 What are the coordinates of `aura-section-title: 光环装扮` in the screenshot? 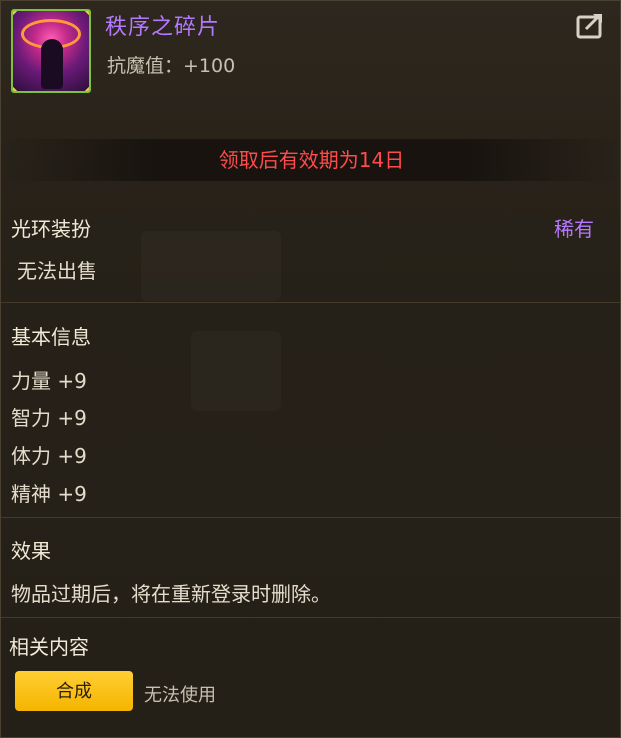 It's located at (51, 229).